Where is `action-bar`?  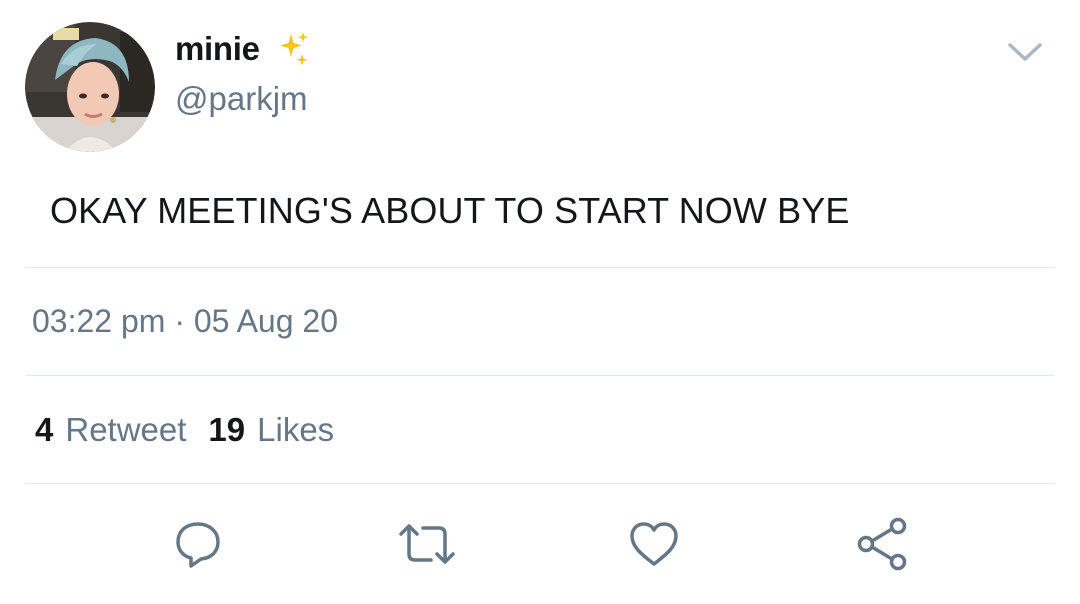
action-bar is located at coordinates (540, 544).